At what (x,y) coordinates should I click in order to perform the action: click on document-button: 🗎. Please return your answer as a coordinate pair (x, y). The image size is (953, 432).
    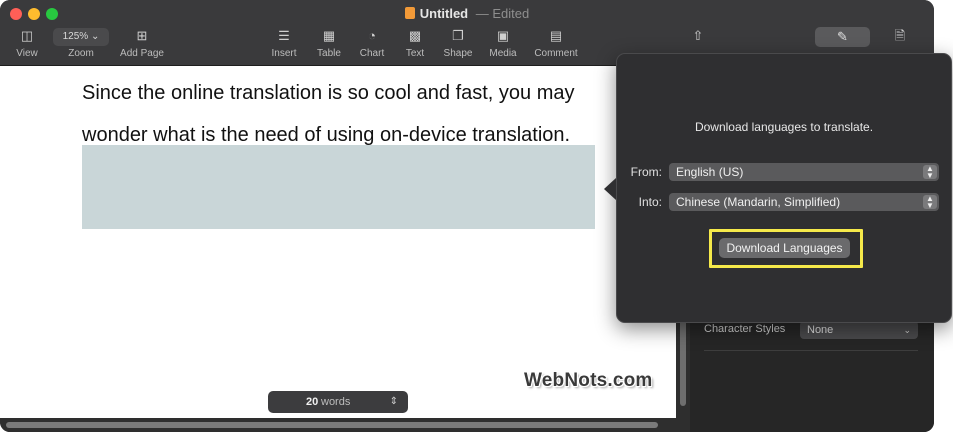
    Looking at the image, I should click on (900, 36).